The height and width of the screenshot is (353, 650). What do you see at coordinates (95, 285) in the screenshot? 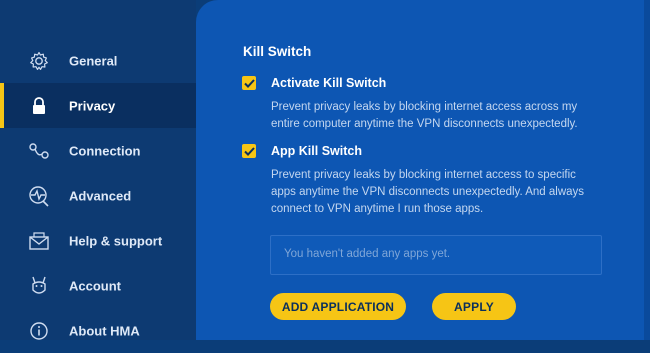
I see `sidebar-item-label: Account` at bounding box center [95, 285].